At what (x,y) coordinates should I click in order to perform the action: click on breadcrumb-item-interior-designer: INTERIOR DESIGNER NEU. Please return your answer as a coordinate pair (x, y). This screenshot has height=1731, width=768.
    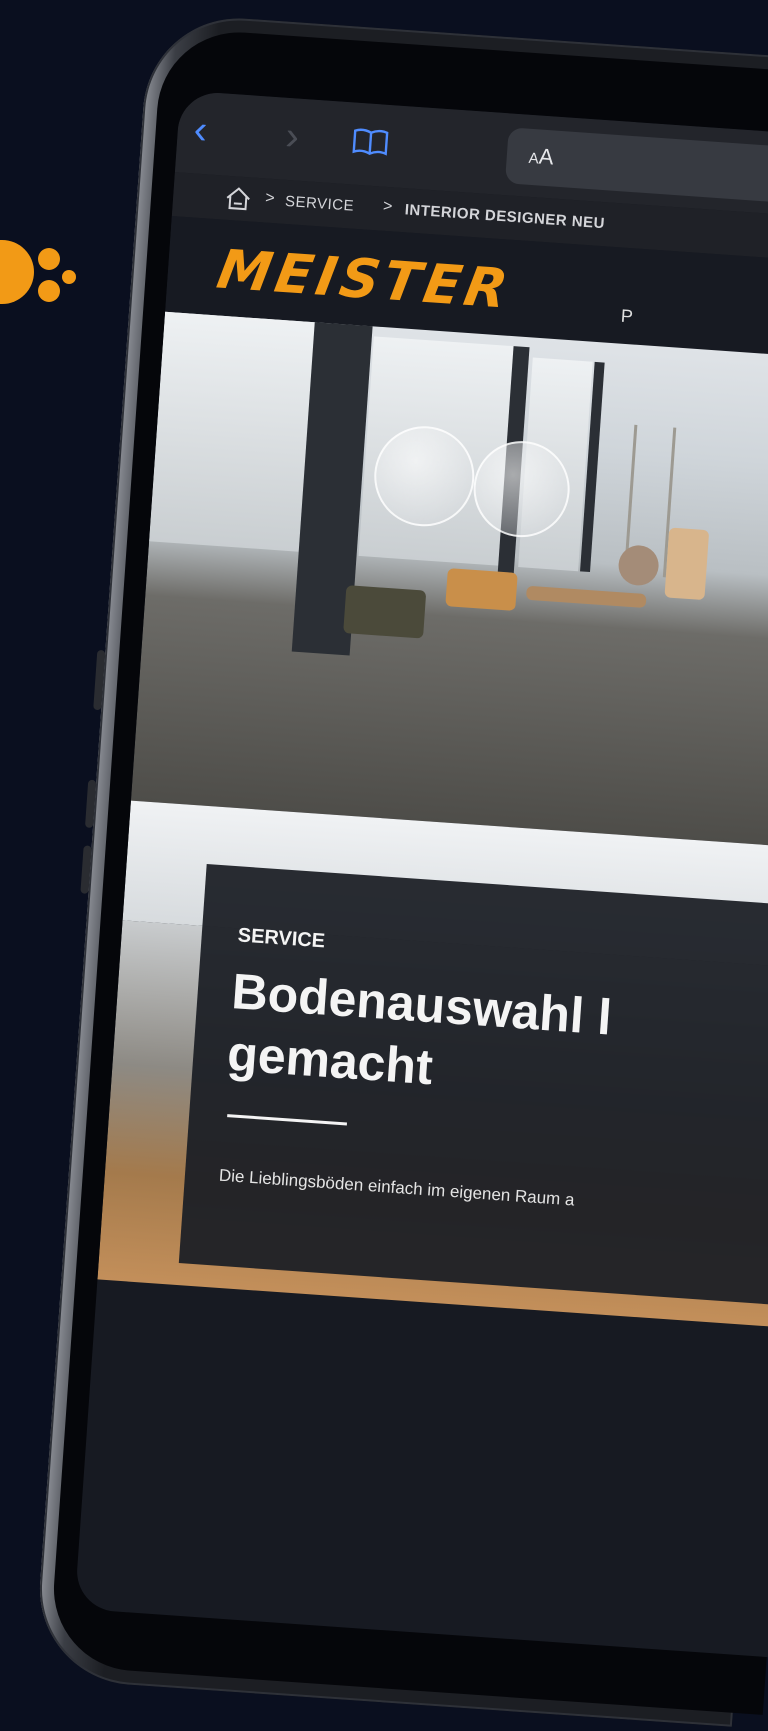
    Looking at the image, I should click on (504, 216).